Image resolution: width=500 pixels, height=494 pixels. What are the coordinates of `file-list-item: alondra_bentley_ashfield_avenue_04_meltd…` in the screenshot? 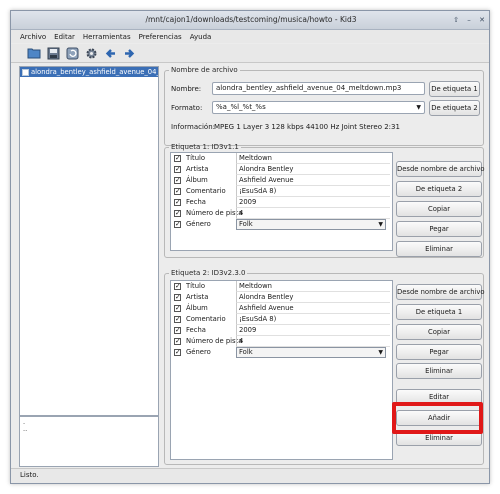 It's located at (89, 72).